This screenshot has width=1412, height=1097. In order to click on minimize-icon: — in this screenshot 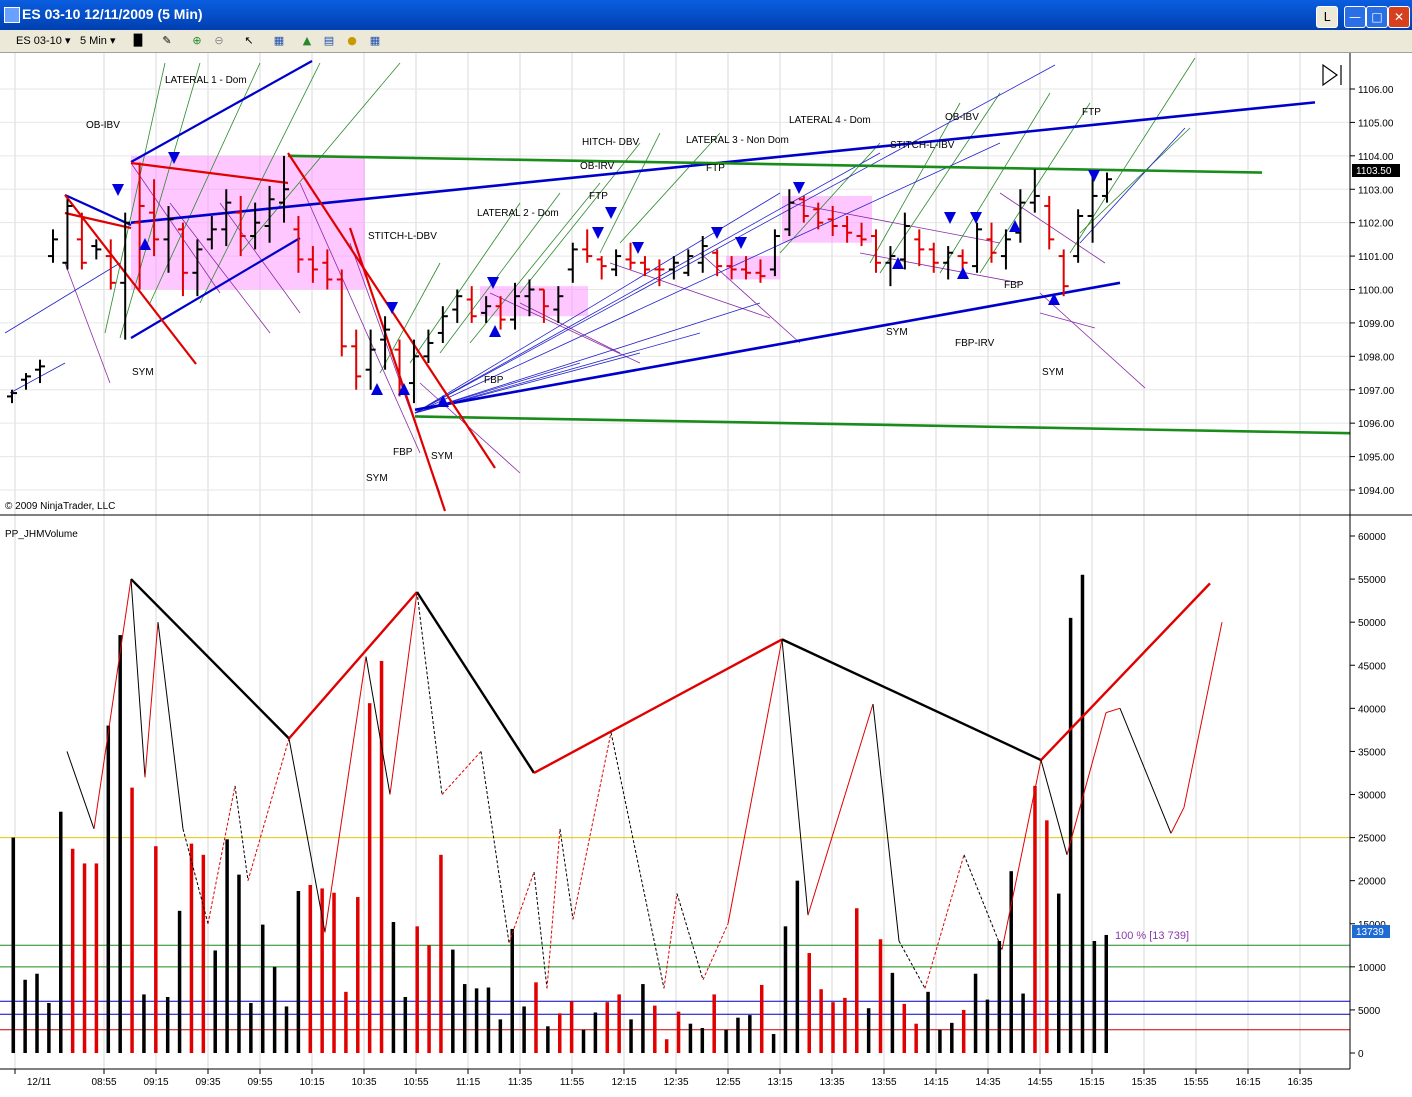, I will do `click(1355, 17)`.